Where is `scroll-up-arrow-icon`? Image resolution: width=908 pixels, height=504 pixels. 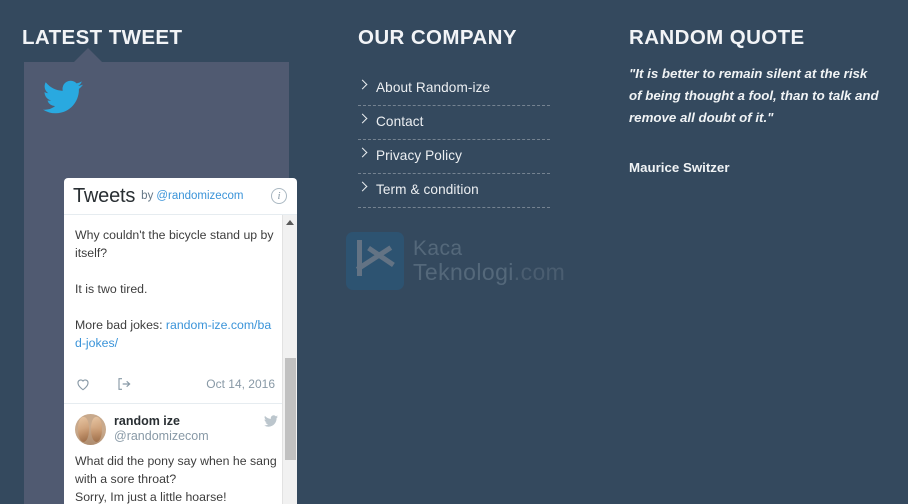
scroll-up-arrow-icon is located at coordinates (290, 222).